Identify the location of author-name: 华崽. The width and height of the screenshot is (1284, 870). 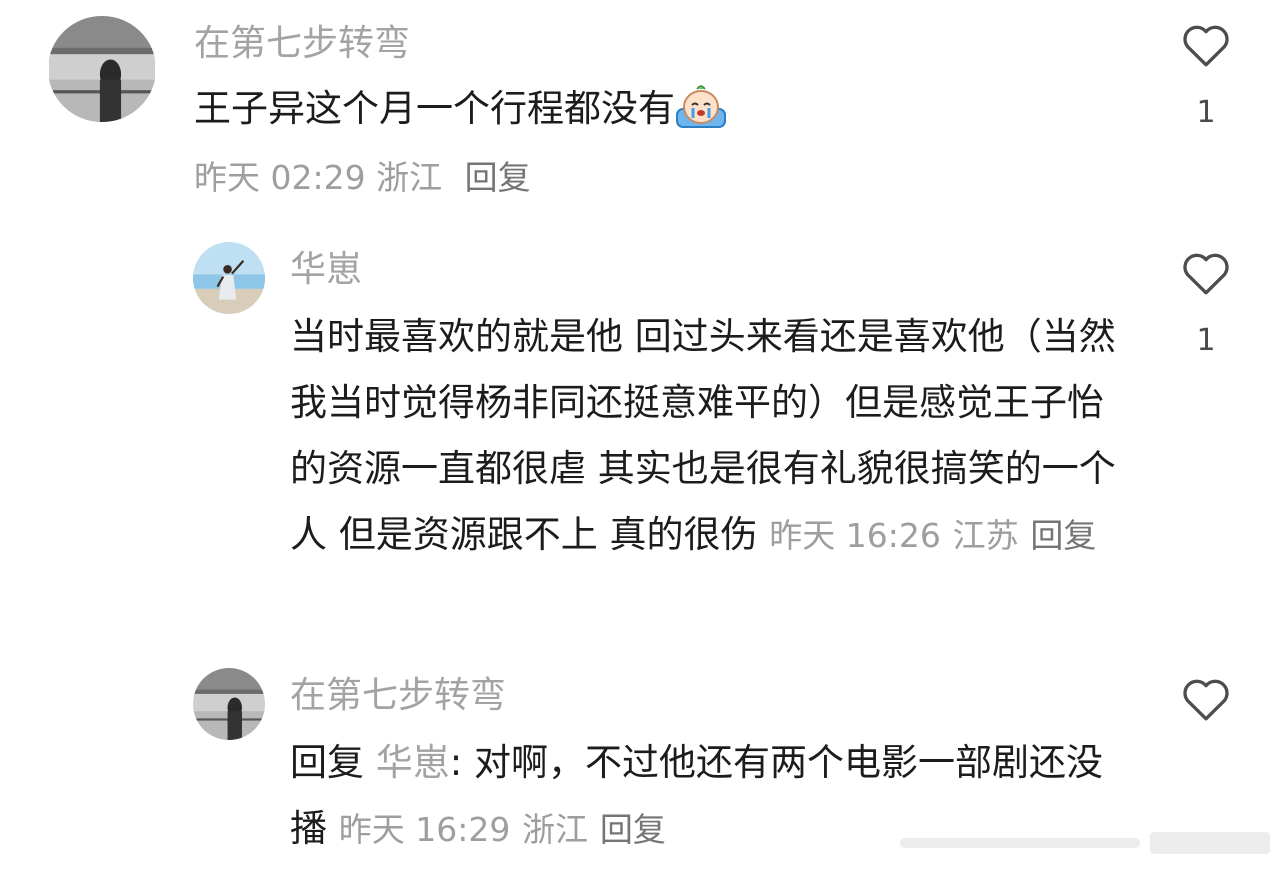
(326, 270).